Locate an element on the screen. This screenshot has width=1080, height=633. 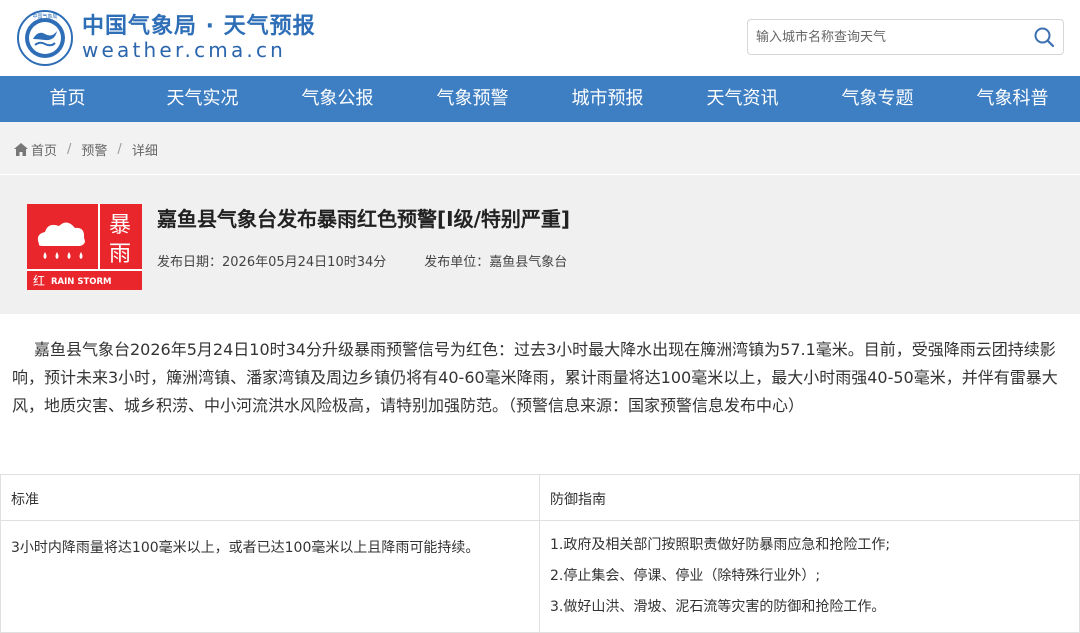
logo-text: 中国气象局 is located at coordinates (44, 16).